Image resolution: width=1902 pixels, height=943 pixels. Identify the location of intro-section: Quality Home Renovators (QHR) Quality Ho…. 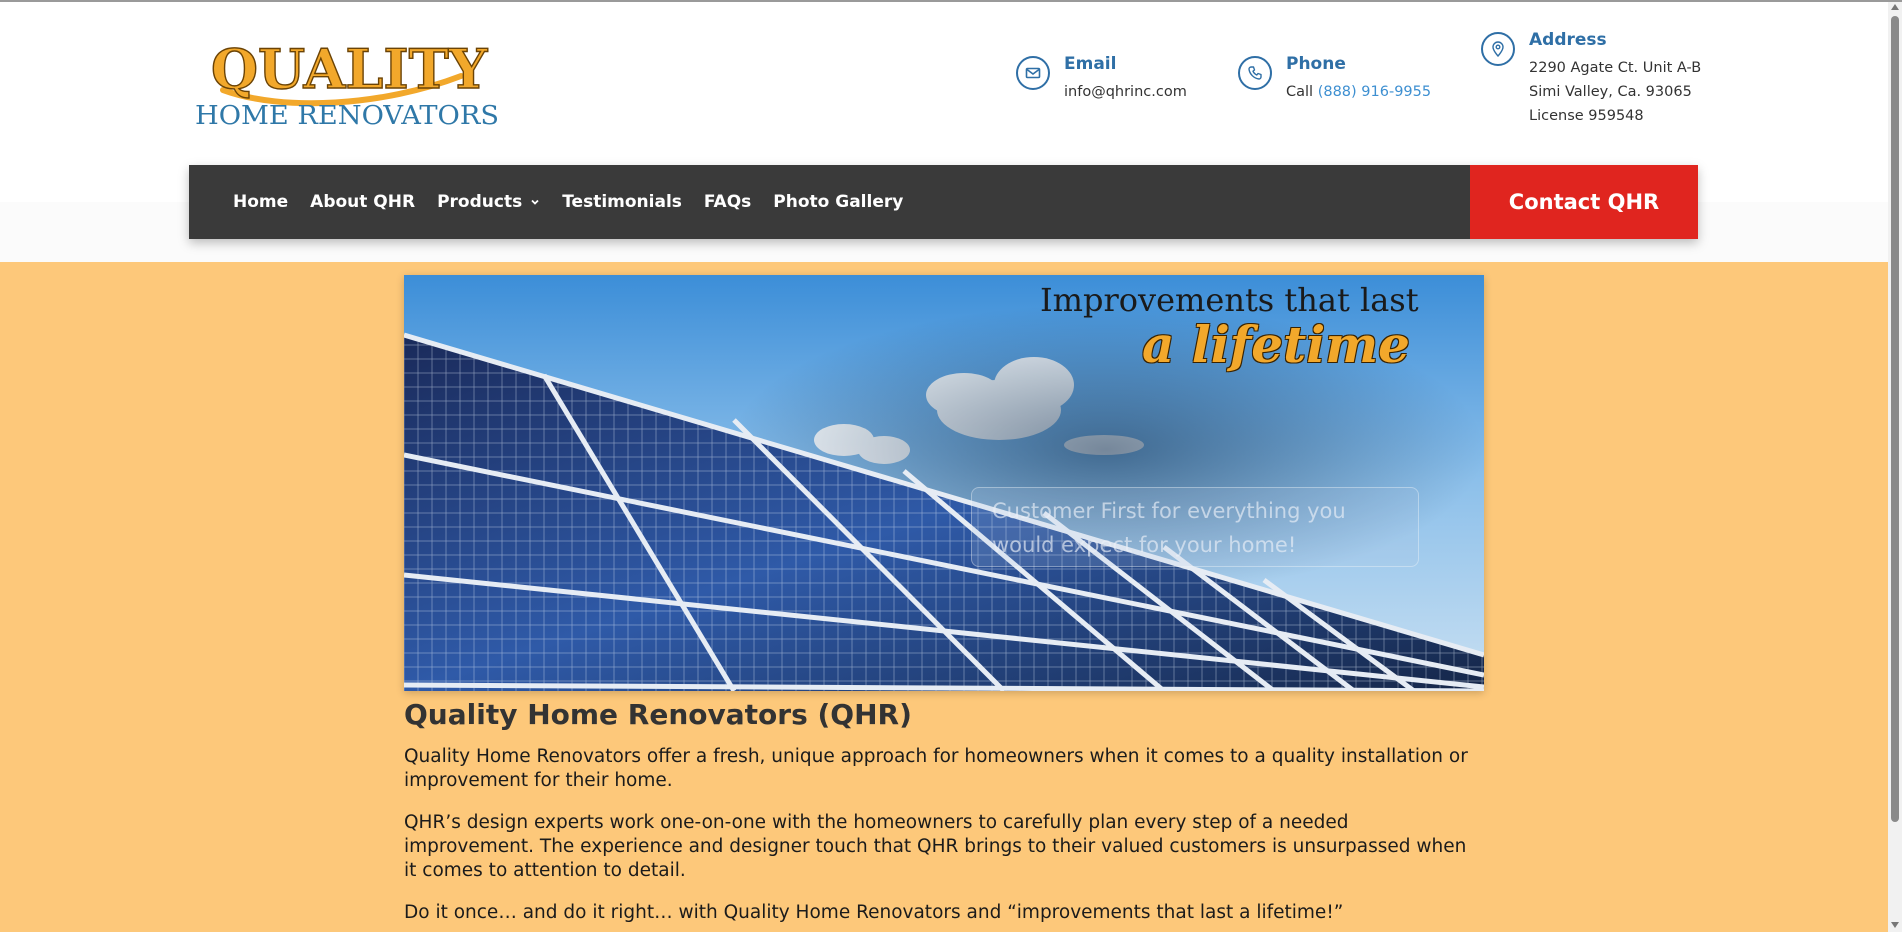
(944, 820).